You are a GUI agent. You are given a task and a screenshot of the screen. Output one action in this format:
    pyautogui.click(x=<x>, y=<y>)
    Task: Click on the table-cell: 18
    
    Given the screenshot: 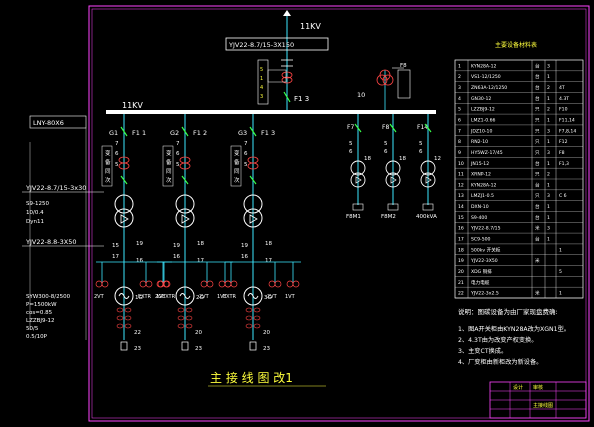 What is the action you would take?
    pyautogui.click(x=461, y=250)
    